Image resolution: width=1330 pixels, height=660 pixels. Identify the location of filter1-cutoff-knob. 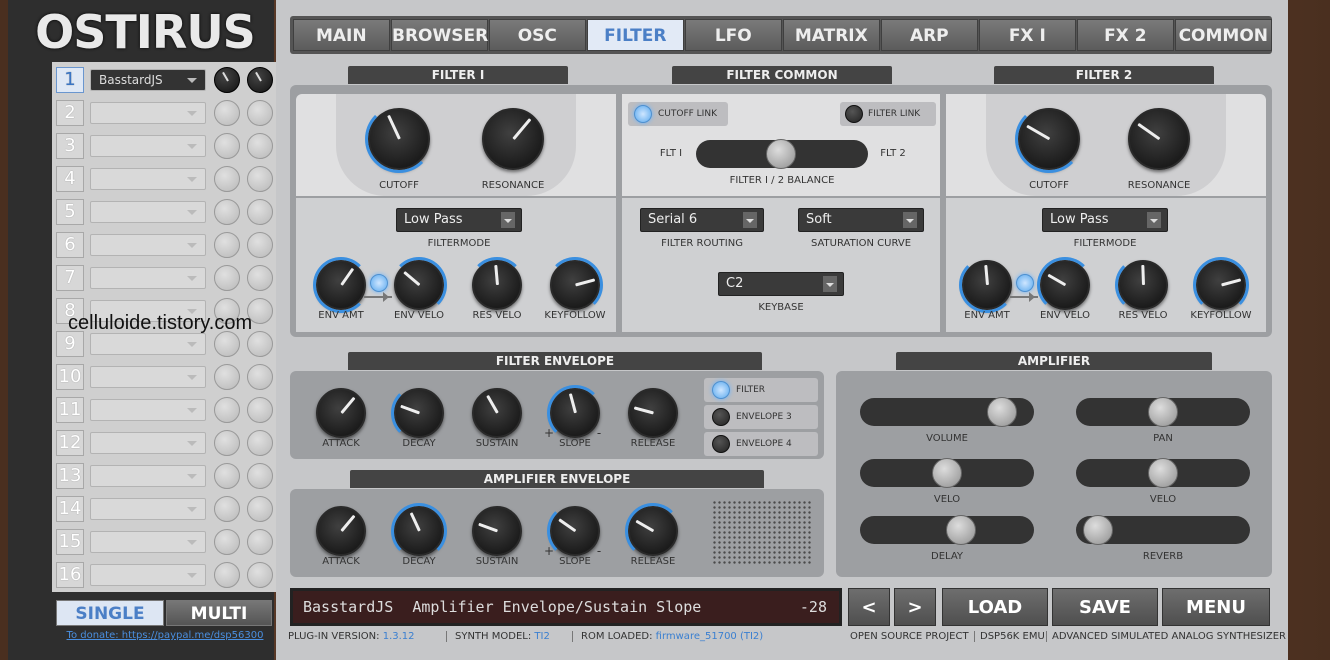
(399, 139).